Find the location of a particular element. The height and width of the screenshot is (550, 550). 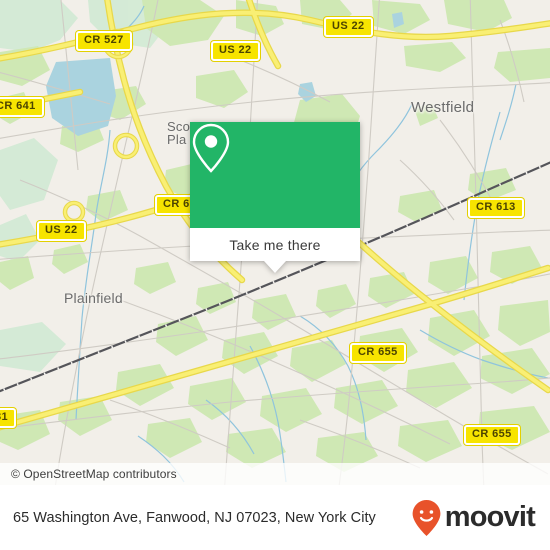

road-shield-cr-6-partial: CR 6 is located at coordinates (174, 205).